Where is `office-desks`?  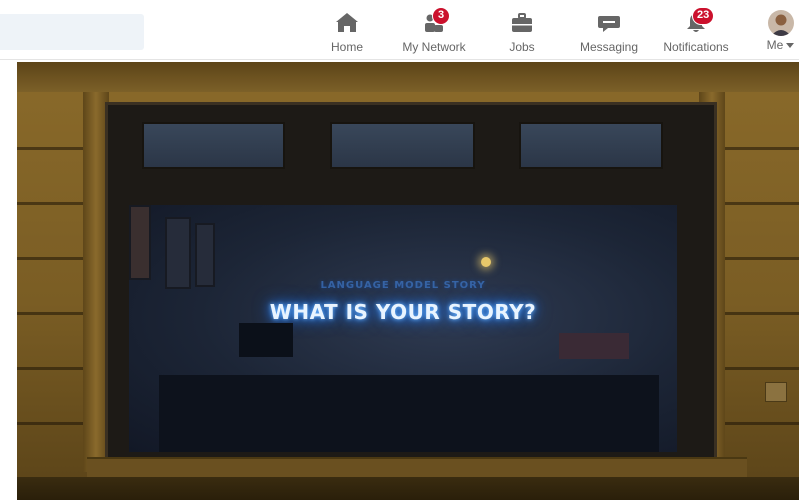 office-desks is located at coordinates (409, 413).